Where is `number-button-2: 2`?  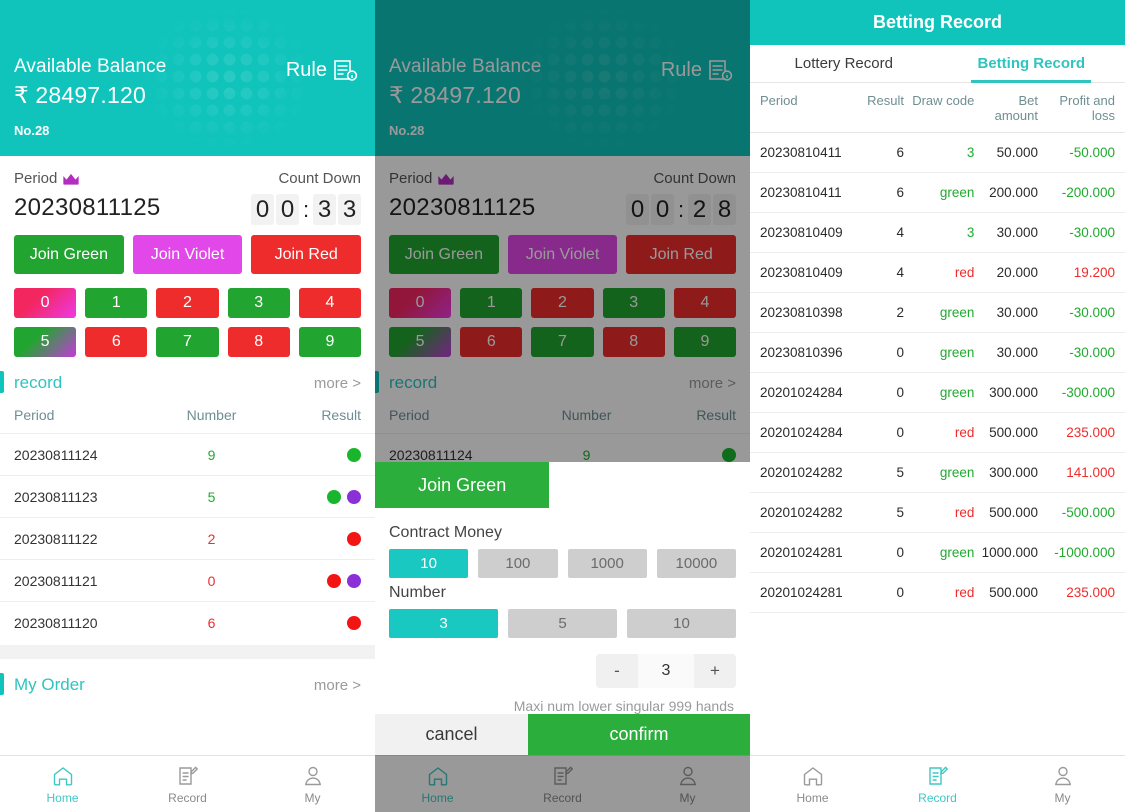 number-button-2: 2 is located at coordinates (187, 303).